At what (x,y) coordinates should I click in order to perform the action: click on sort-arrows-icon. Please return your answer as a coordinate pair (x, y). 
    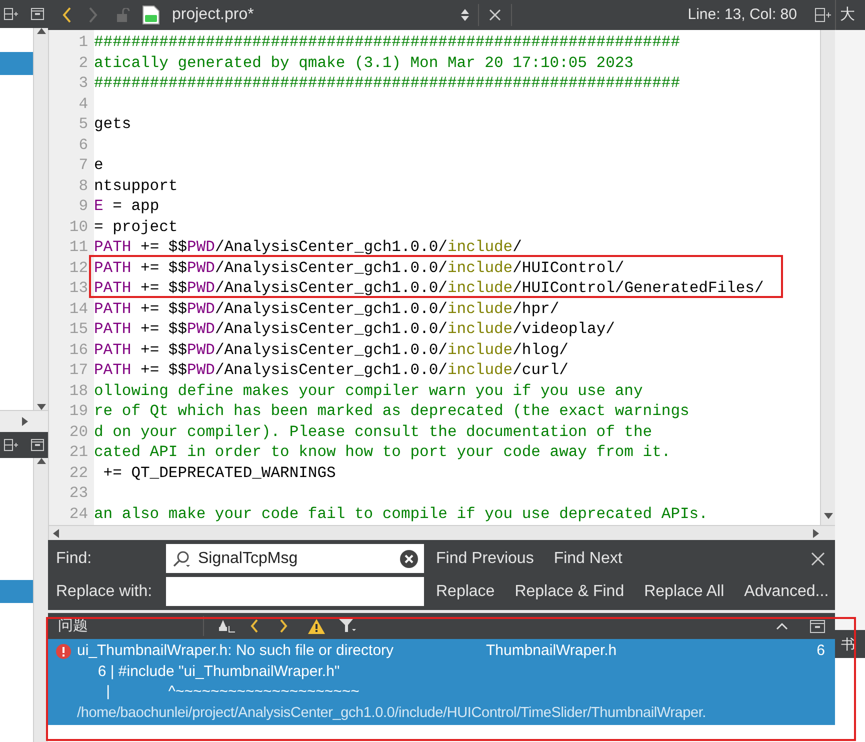
    Looking at the image, I should click on (465, 15).